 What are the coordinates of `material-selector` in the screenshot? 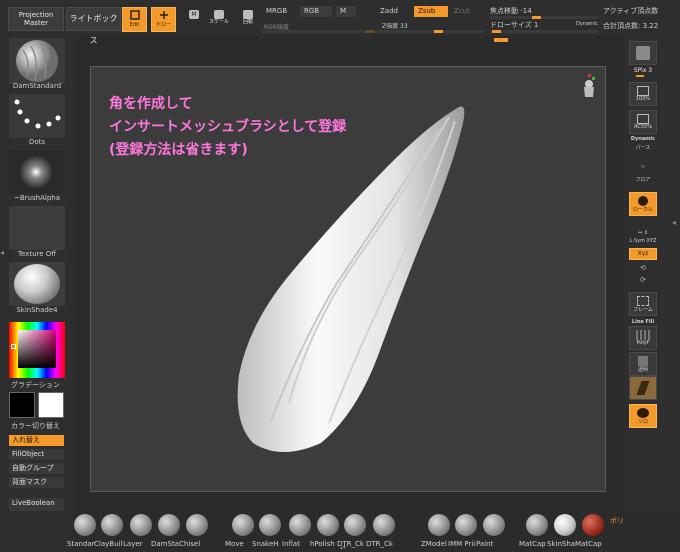 It's located at (37, 284).